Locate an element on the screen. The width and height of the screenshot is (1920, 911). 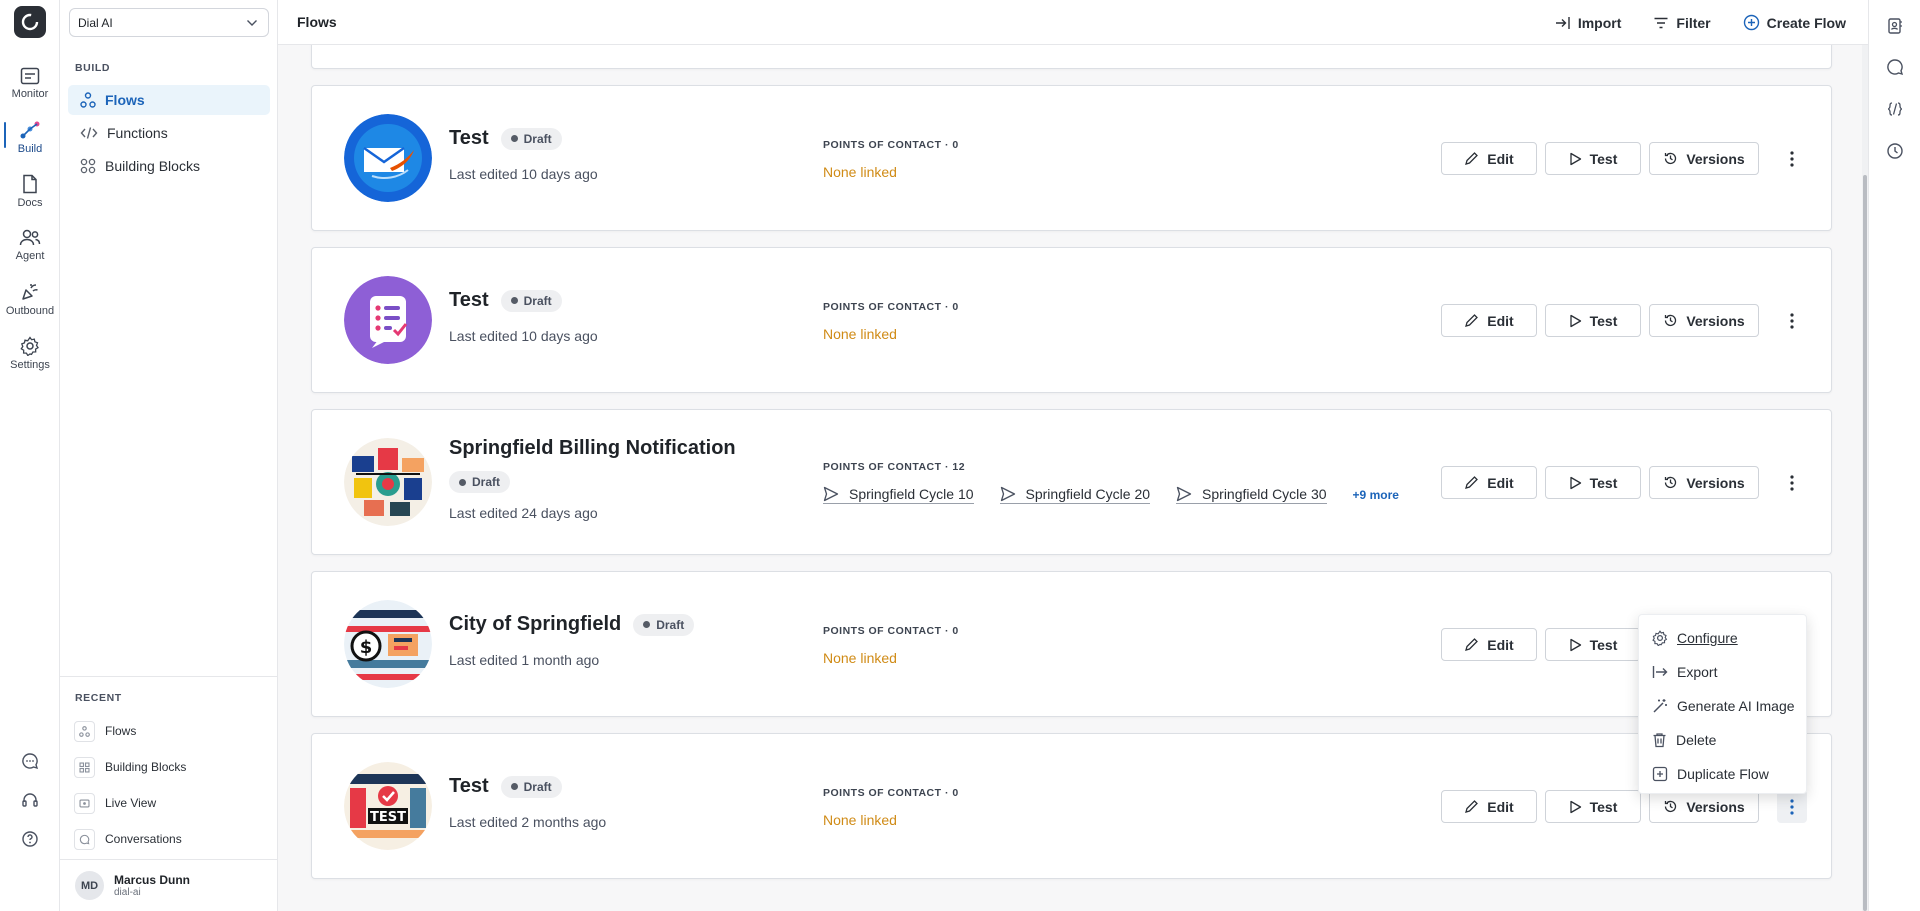
none-linked-text: None linked is located at coordinates (860, 172).